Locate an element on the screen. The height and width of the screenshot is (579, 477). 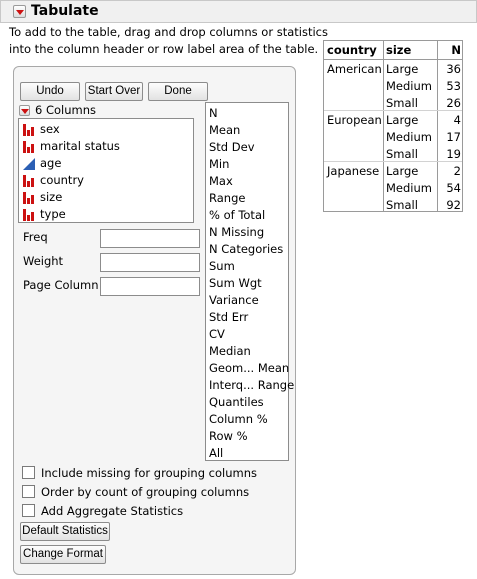
column-item-type: type is located at coordinates (44, 214).